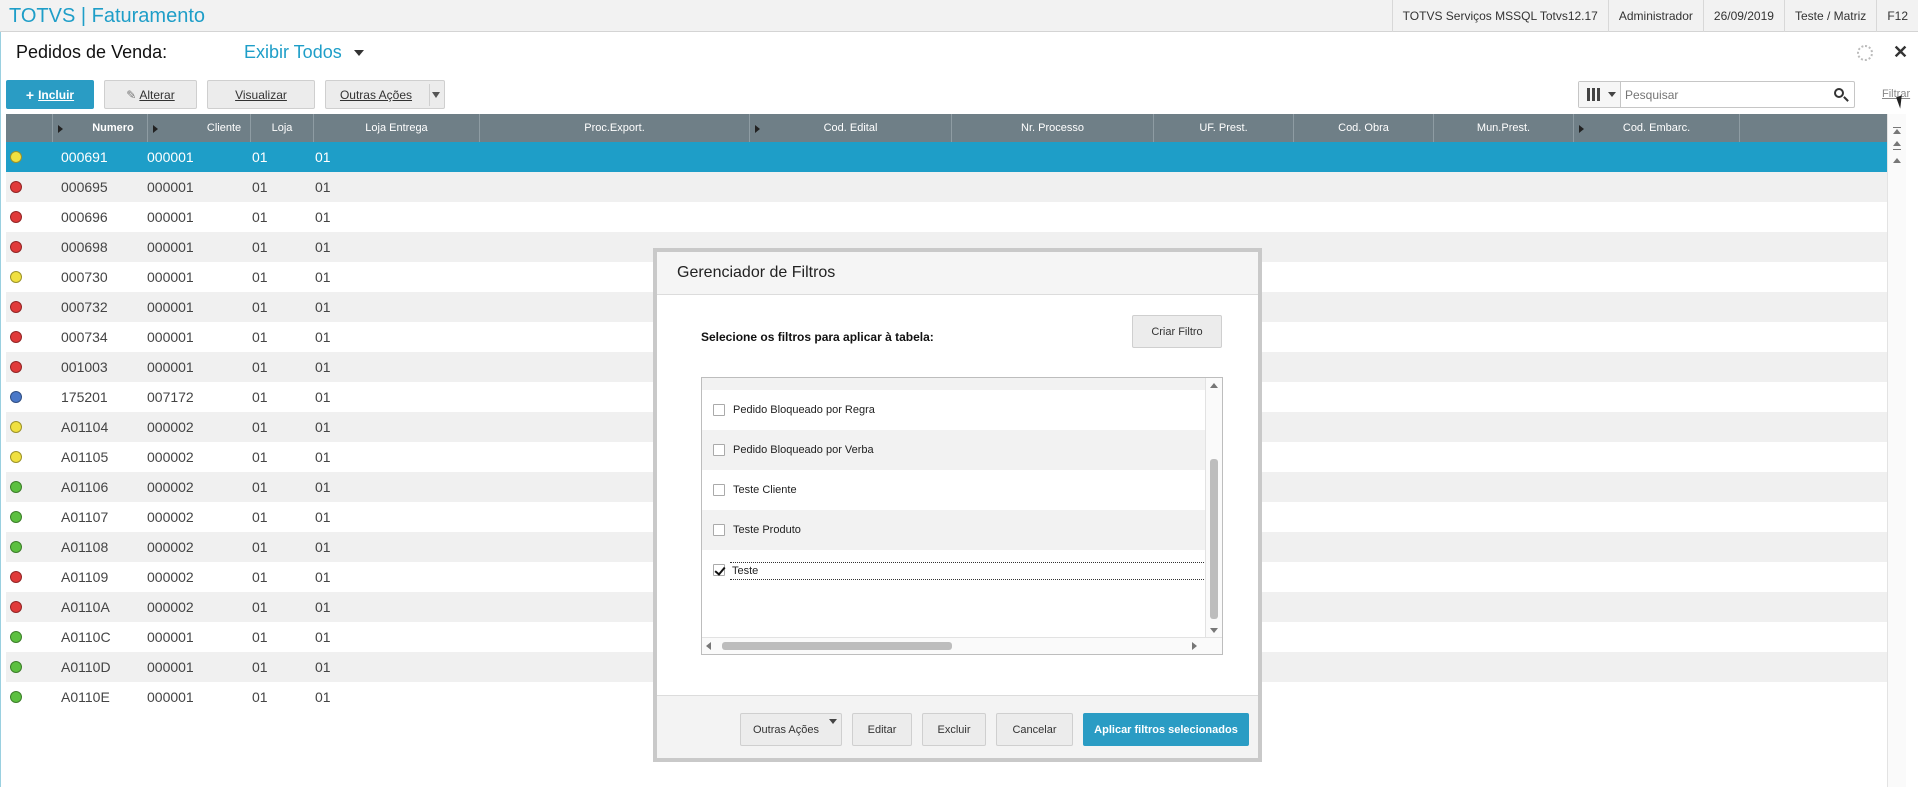 The height and width of the screenshot is (787, 1918). What do you see at coordinates (50, 94) in the screenshot?
I see `include-button: + Incluir` at bounding box center [50, 94].